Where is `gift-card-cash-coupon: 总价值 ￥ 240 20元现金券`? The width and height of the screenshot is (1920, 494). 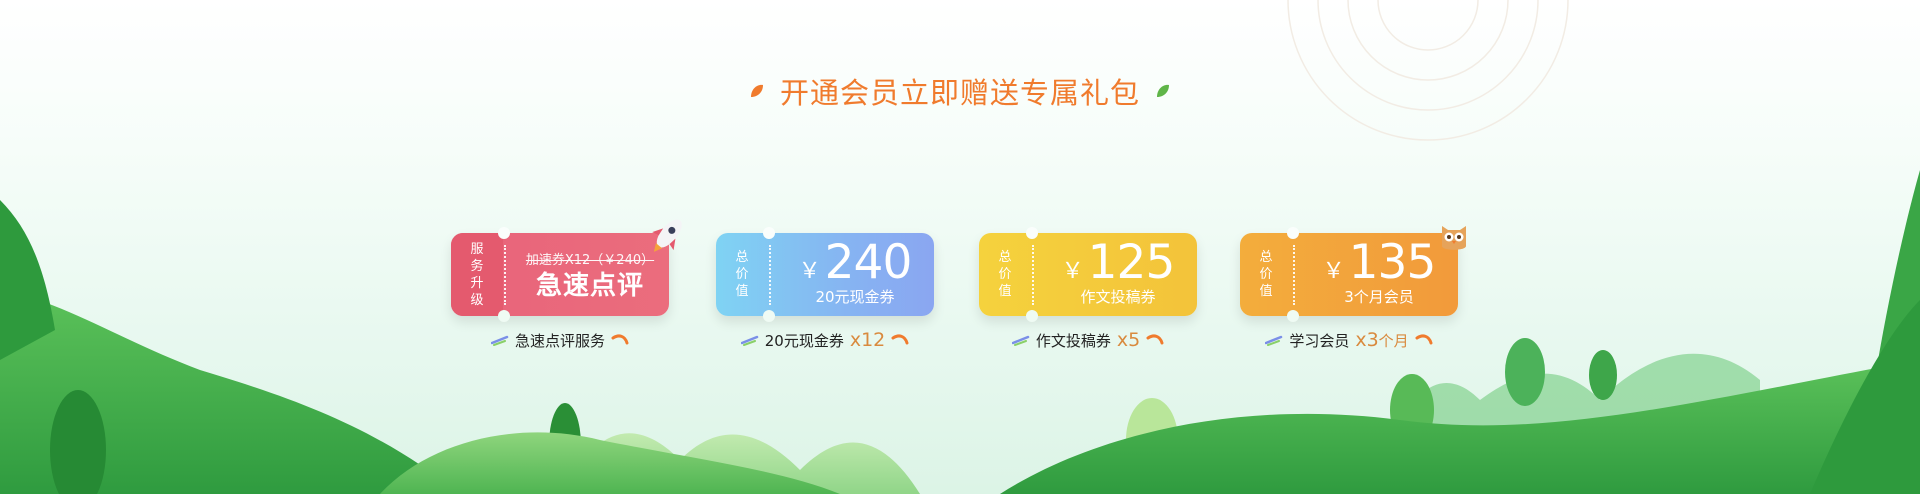 gift-card-cash-coupon: 总价值 ￥ 240 20元现金券 is located at coordinates (825, 274).